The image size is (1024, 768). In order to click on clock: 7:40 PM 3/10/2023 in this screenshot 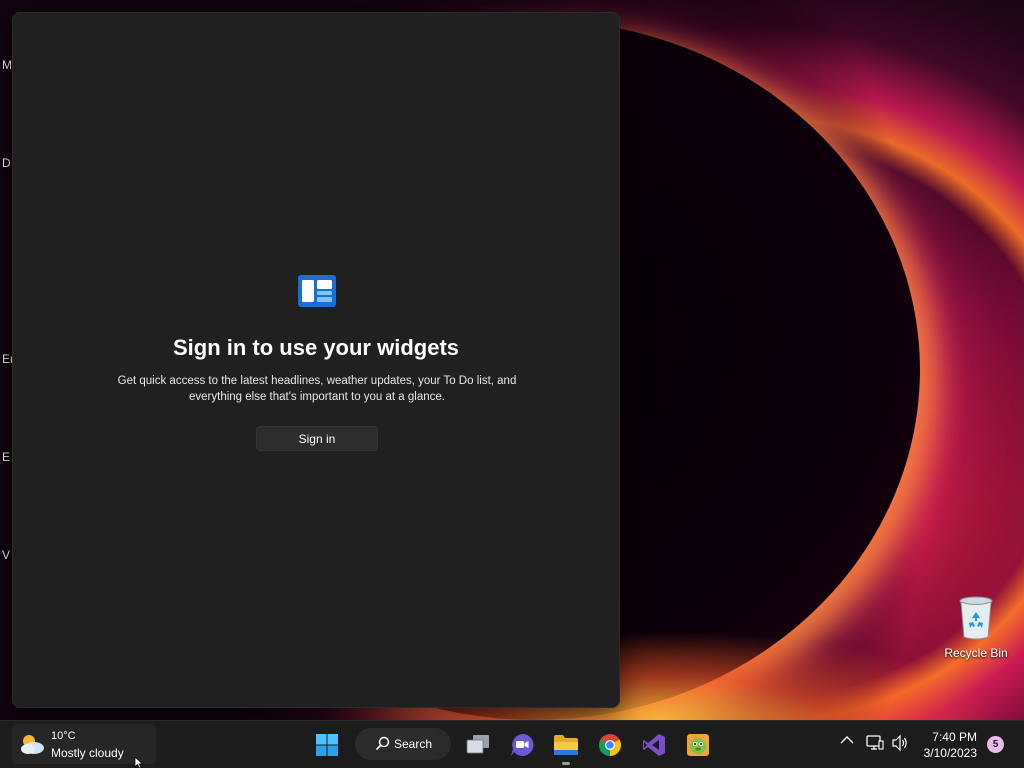, I will do `click(950, 745)`.